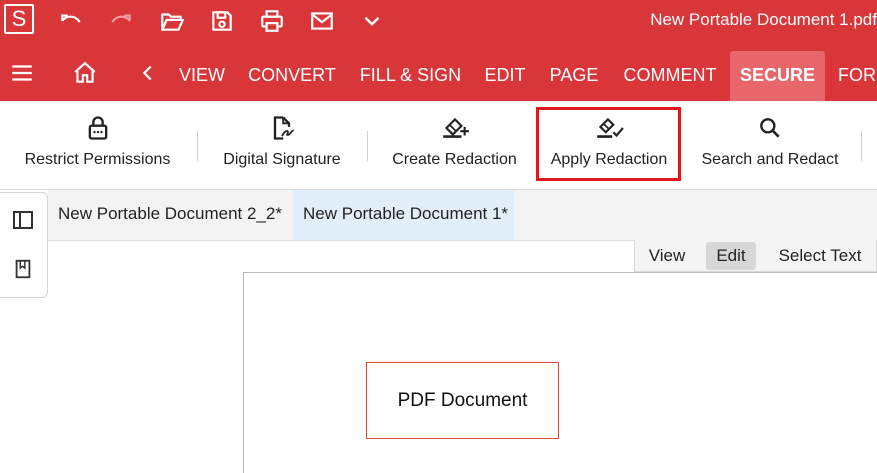  What do you see at coordinates (97, 145) in the screenshot?
I see `restrict-permissions-button: Restrict Permissions` at bounding box center [97, 145].